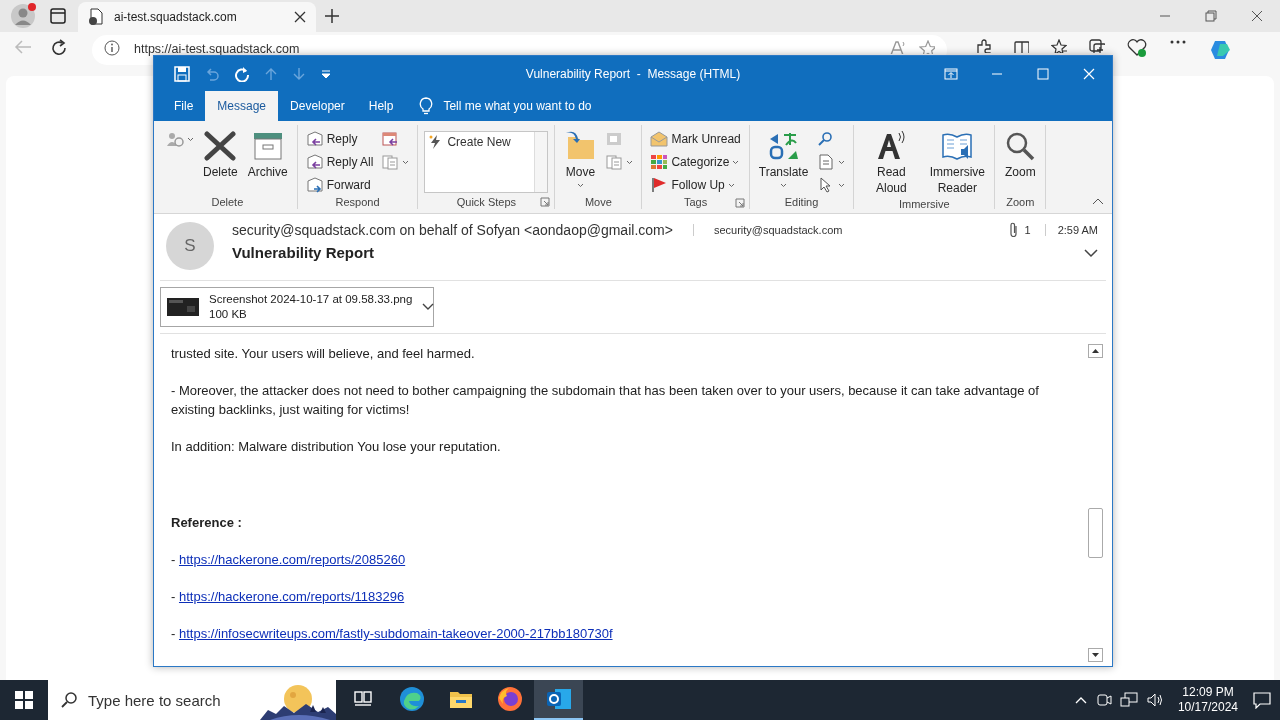 The image size is (1280, 720). Describe the element at coordinates (509, 699) in the screenshot. I see `firefox-icon` at that location.